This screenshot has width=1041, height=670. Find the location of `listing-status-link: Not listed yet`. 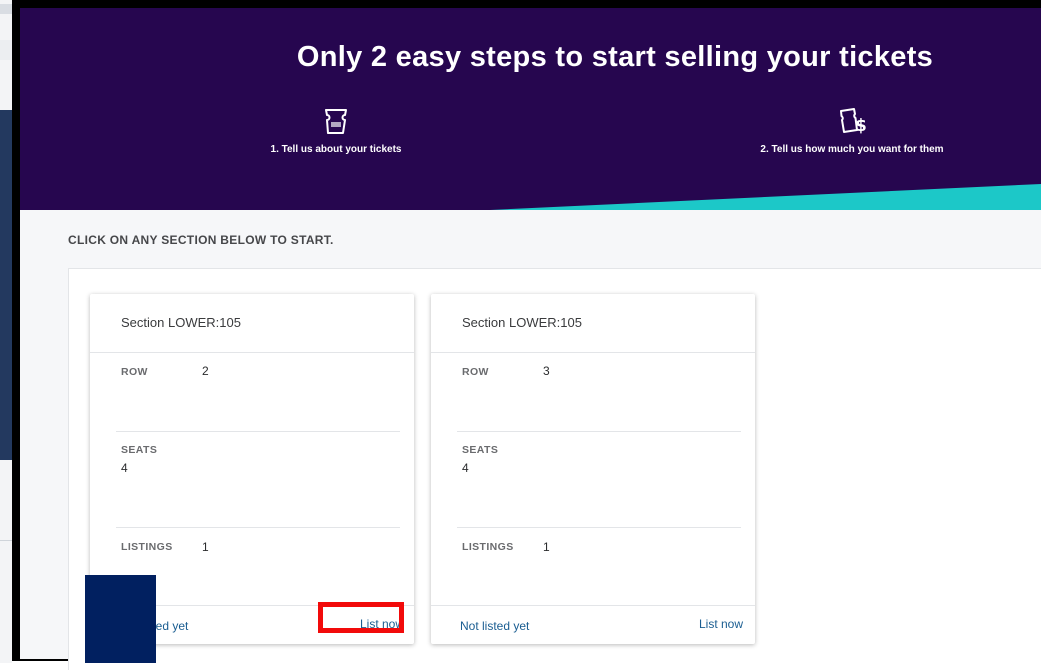

listing-status-link: Not listed yet is located at coordinates (494, 626).